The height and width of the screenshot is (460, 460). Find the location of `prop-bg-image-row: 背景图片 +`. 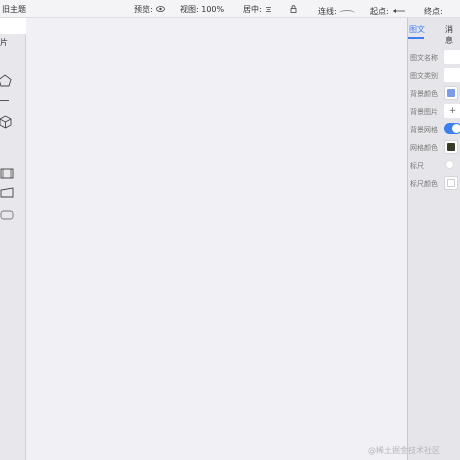

prop-bg-image-row: 背景图片 + is located at coordinates (434, 112).